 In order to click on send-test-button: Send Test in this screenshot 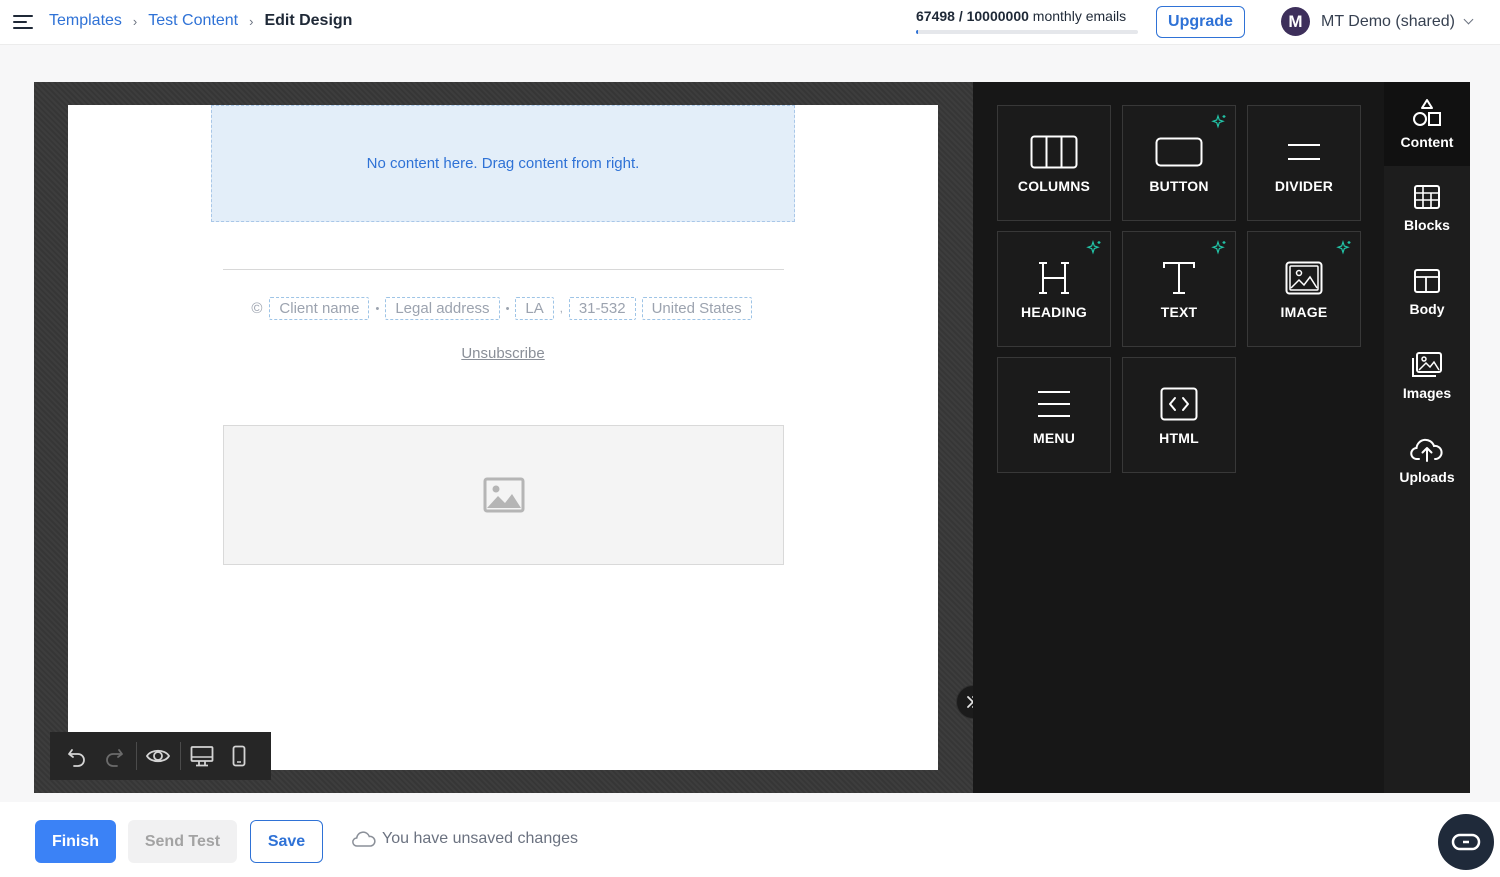, I will do `click(182, 841)`.